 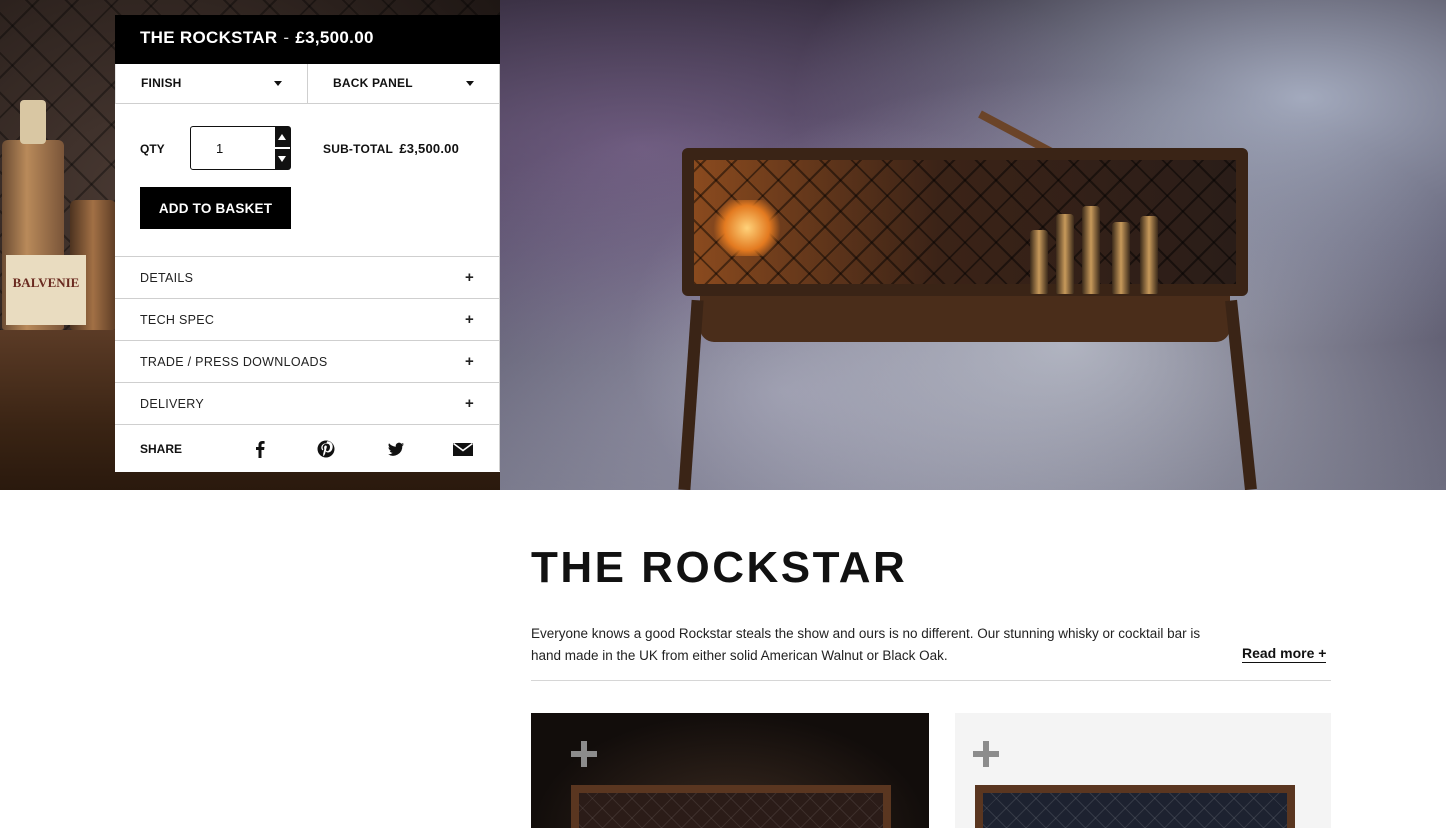 I want to click on back-panel-select: BACK PANEL, so click(x=403, y=83).